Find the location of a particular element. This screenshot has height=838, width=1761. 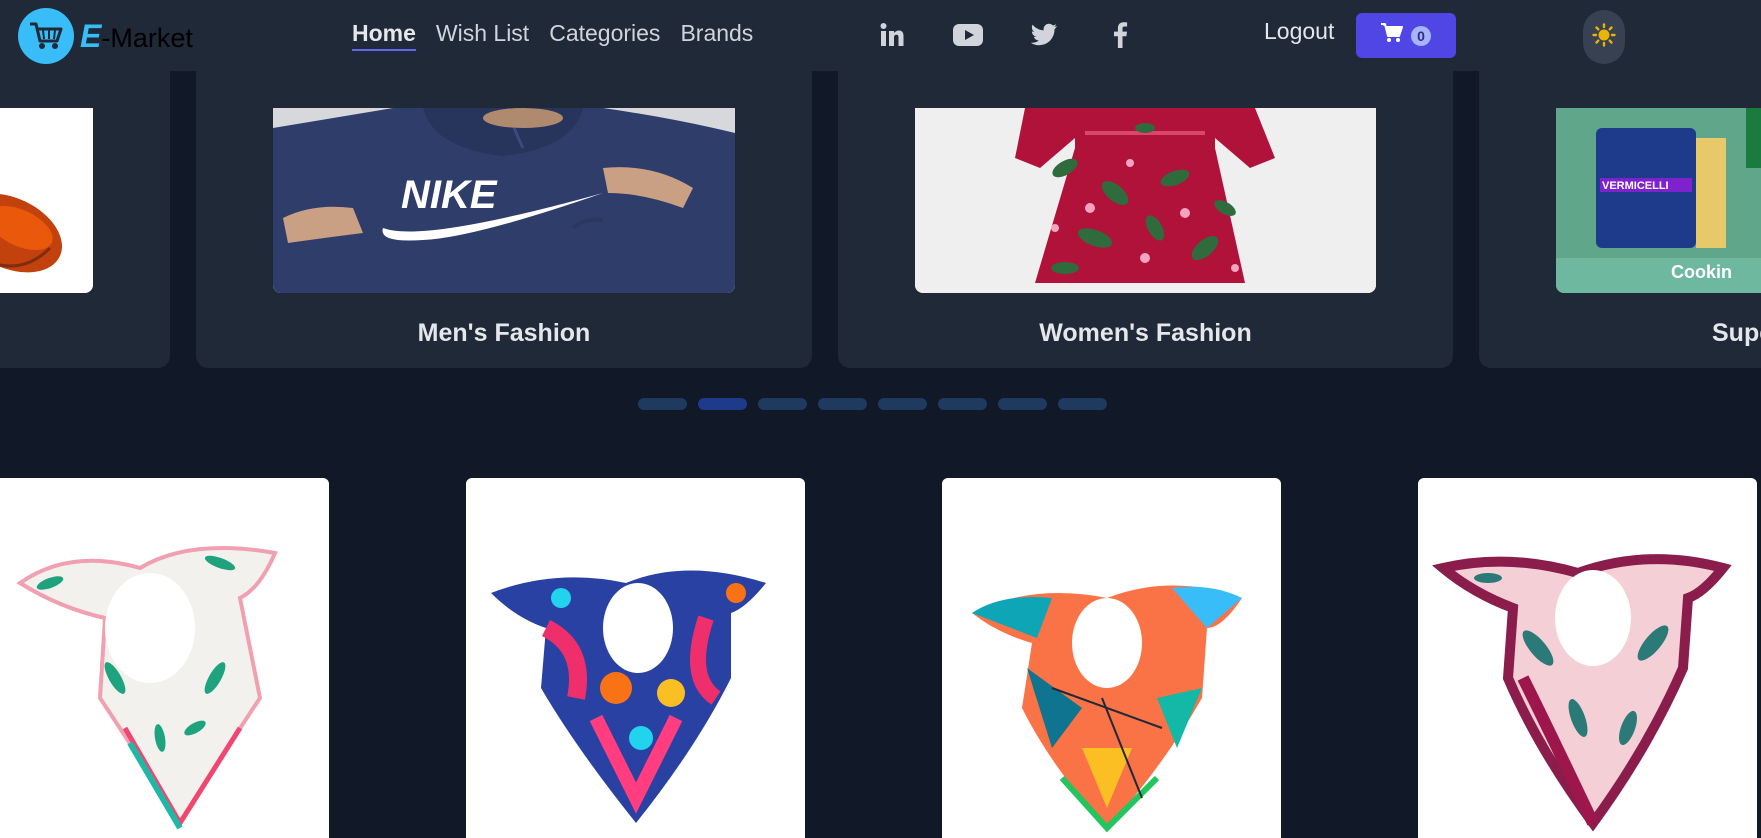

cart-logo-icon is located at coordinates (46, 36).